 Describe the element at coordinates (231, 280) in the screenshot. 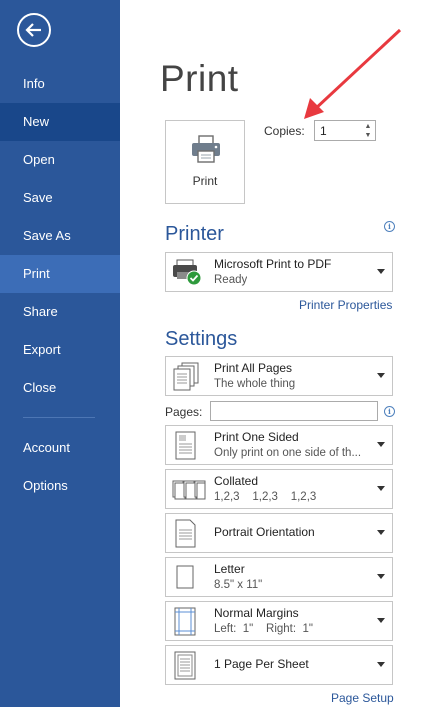

I see `printer-status: Ready` at that location.